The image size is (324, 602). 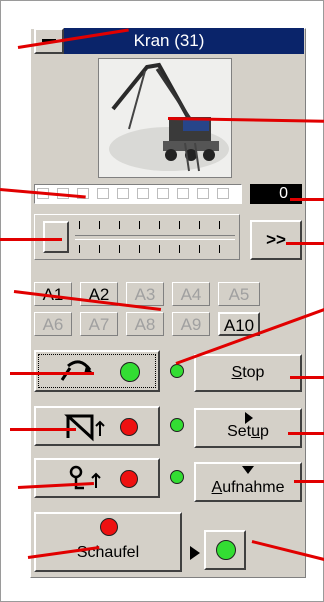 I want to click on coupler-button, so click(x=97, y=478).